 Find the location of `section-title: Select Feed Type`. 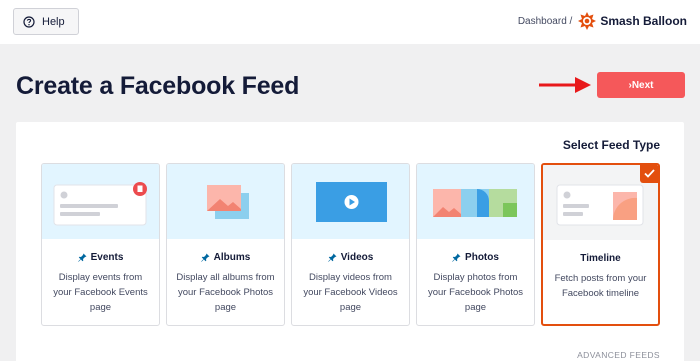

section-title: Select Feed Type is located at coordinates (611, 145).